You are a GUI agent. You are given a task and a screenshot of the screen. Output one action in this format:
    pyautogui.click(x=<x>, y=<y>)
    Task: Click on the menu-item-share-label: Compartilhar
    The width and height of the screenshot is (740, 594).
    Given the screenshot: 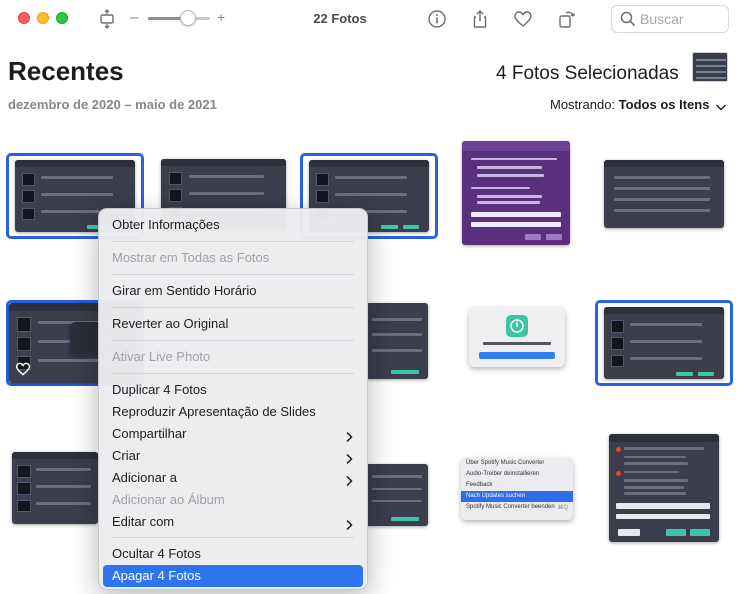 What is the action you would take?
    pyautogui.click(x=149, y=433)
    